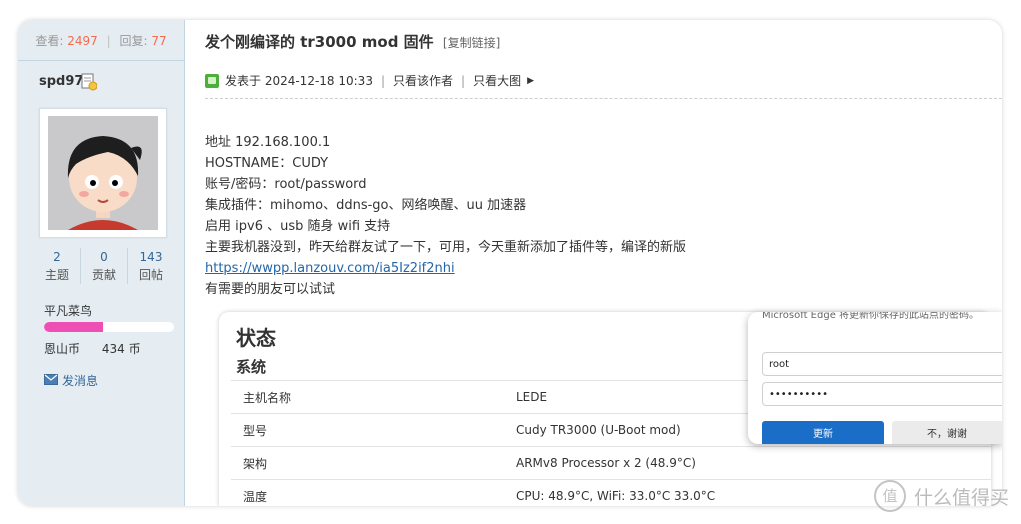 The width and height of the screenshot is (1021, 524). I want to click on coin-label: 恩山币, so click(62, 349).